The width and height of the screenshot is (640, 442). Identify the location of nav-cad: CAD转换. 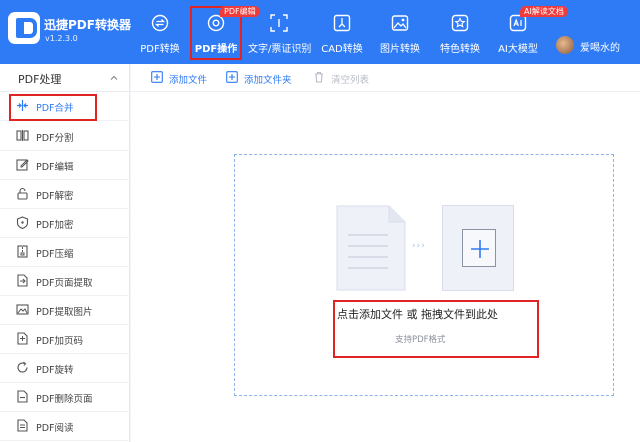
(342, 32).